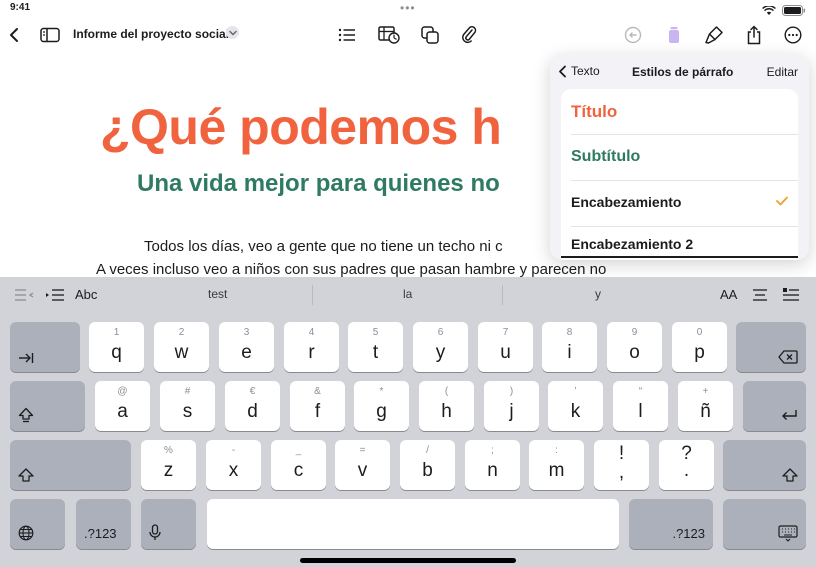 This screenshot has width=816, height=567. Describe the element at coordinates (301, 127) in the screenshot. I see `document-heading: ¿Qué podemos h` at that location.